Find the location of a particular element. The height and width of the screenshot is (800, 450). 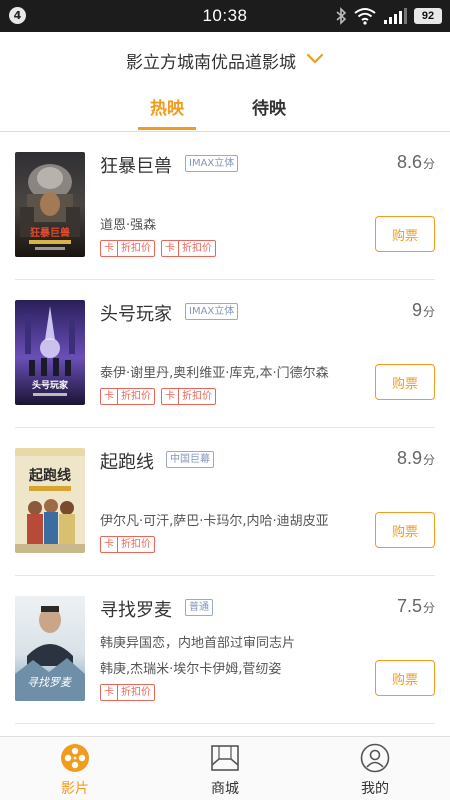

movie-score: 8.9分 is located at coordinates (416, 458).